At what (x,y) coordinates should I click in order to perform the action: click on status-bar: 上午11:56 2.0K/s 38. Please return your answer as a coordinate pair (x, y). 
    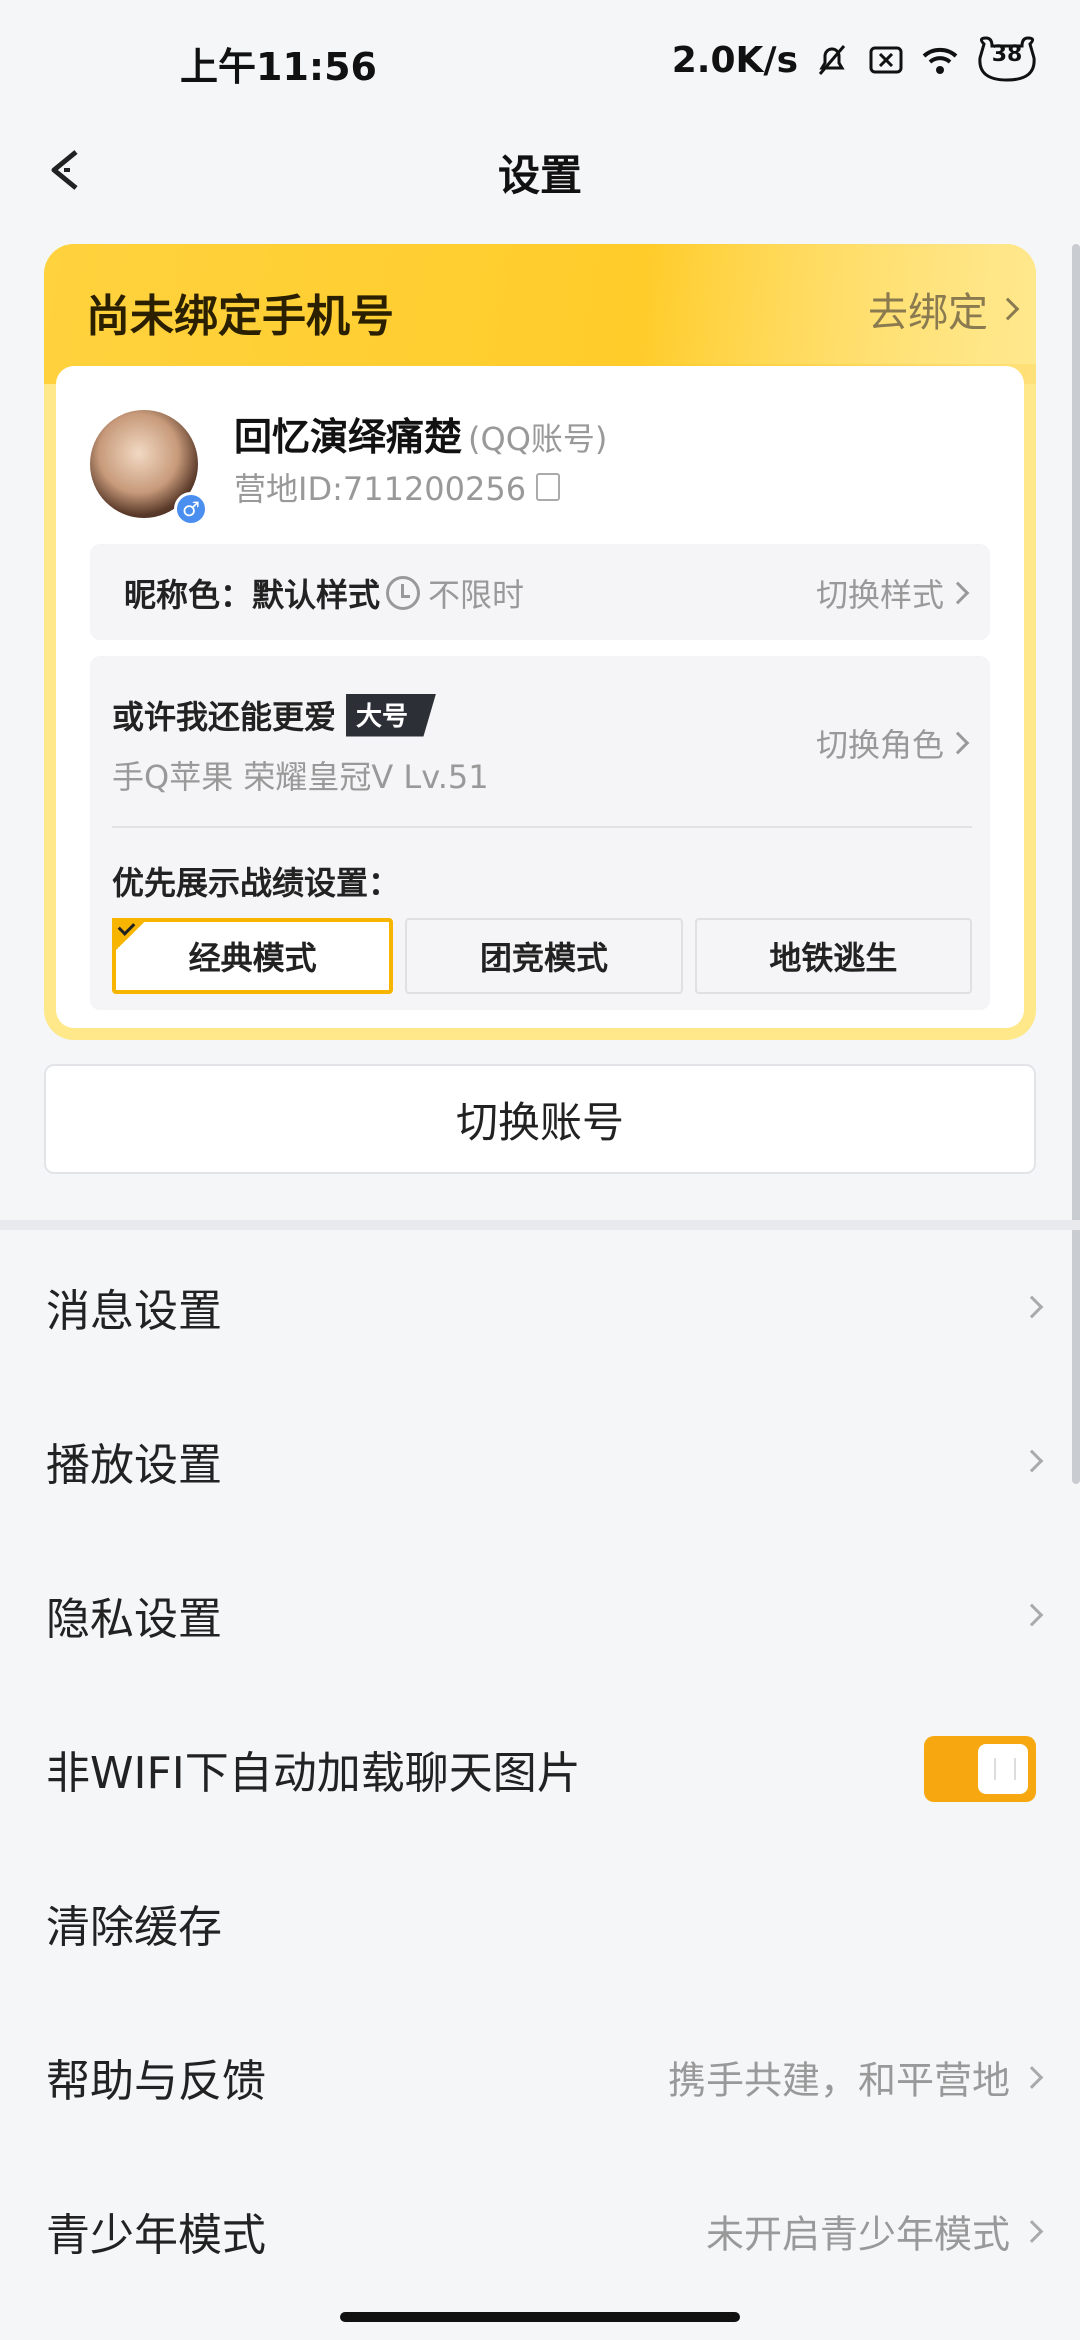
    Looking at the image, I should click on (540, 60).